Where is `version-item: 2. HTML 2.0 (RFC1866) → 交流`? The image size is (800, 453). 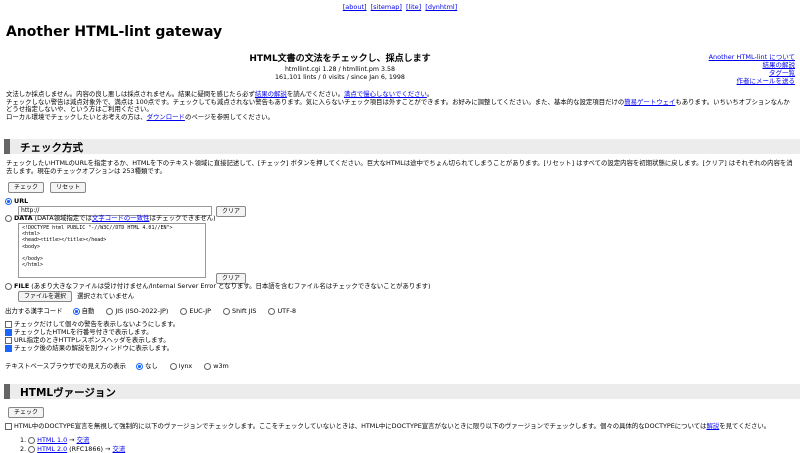 version-item: 2. HTML 2.0 (RFC1866) → 交流 is located at coordinates (72, 449).